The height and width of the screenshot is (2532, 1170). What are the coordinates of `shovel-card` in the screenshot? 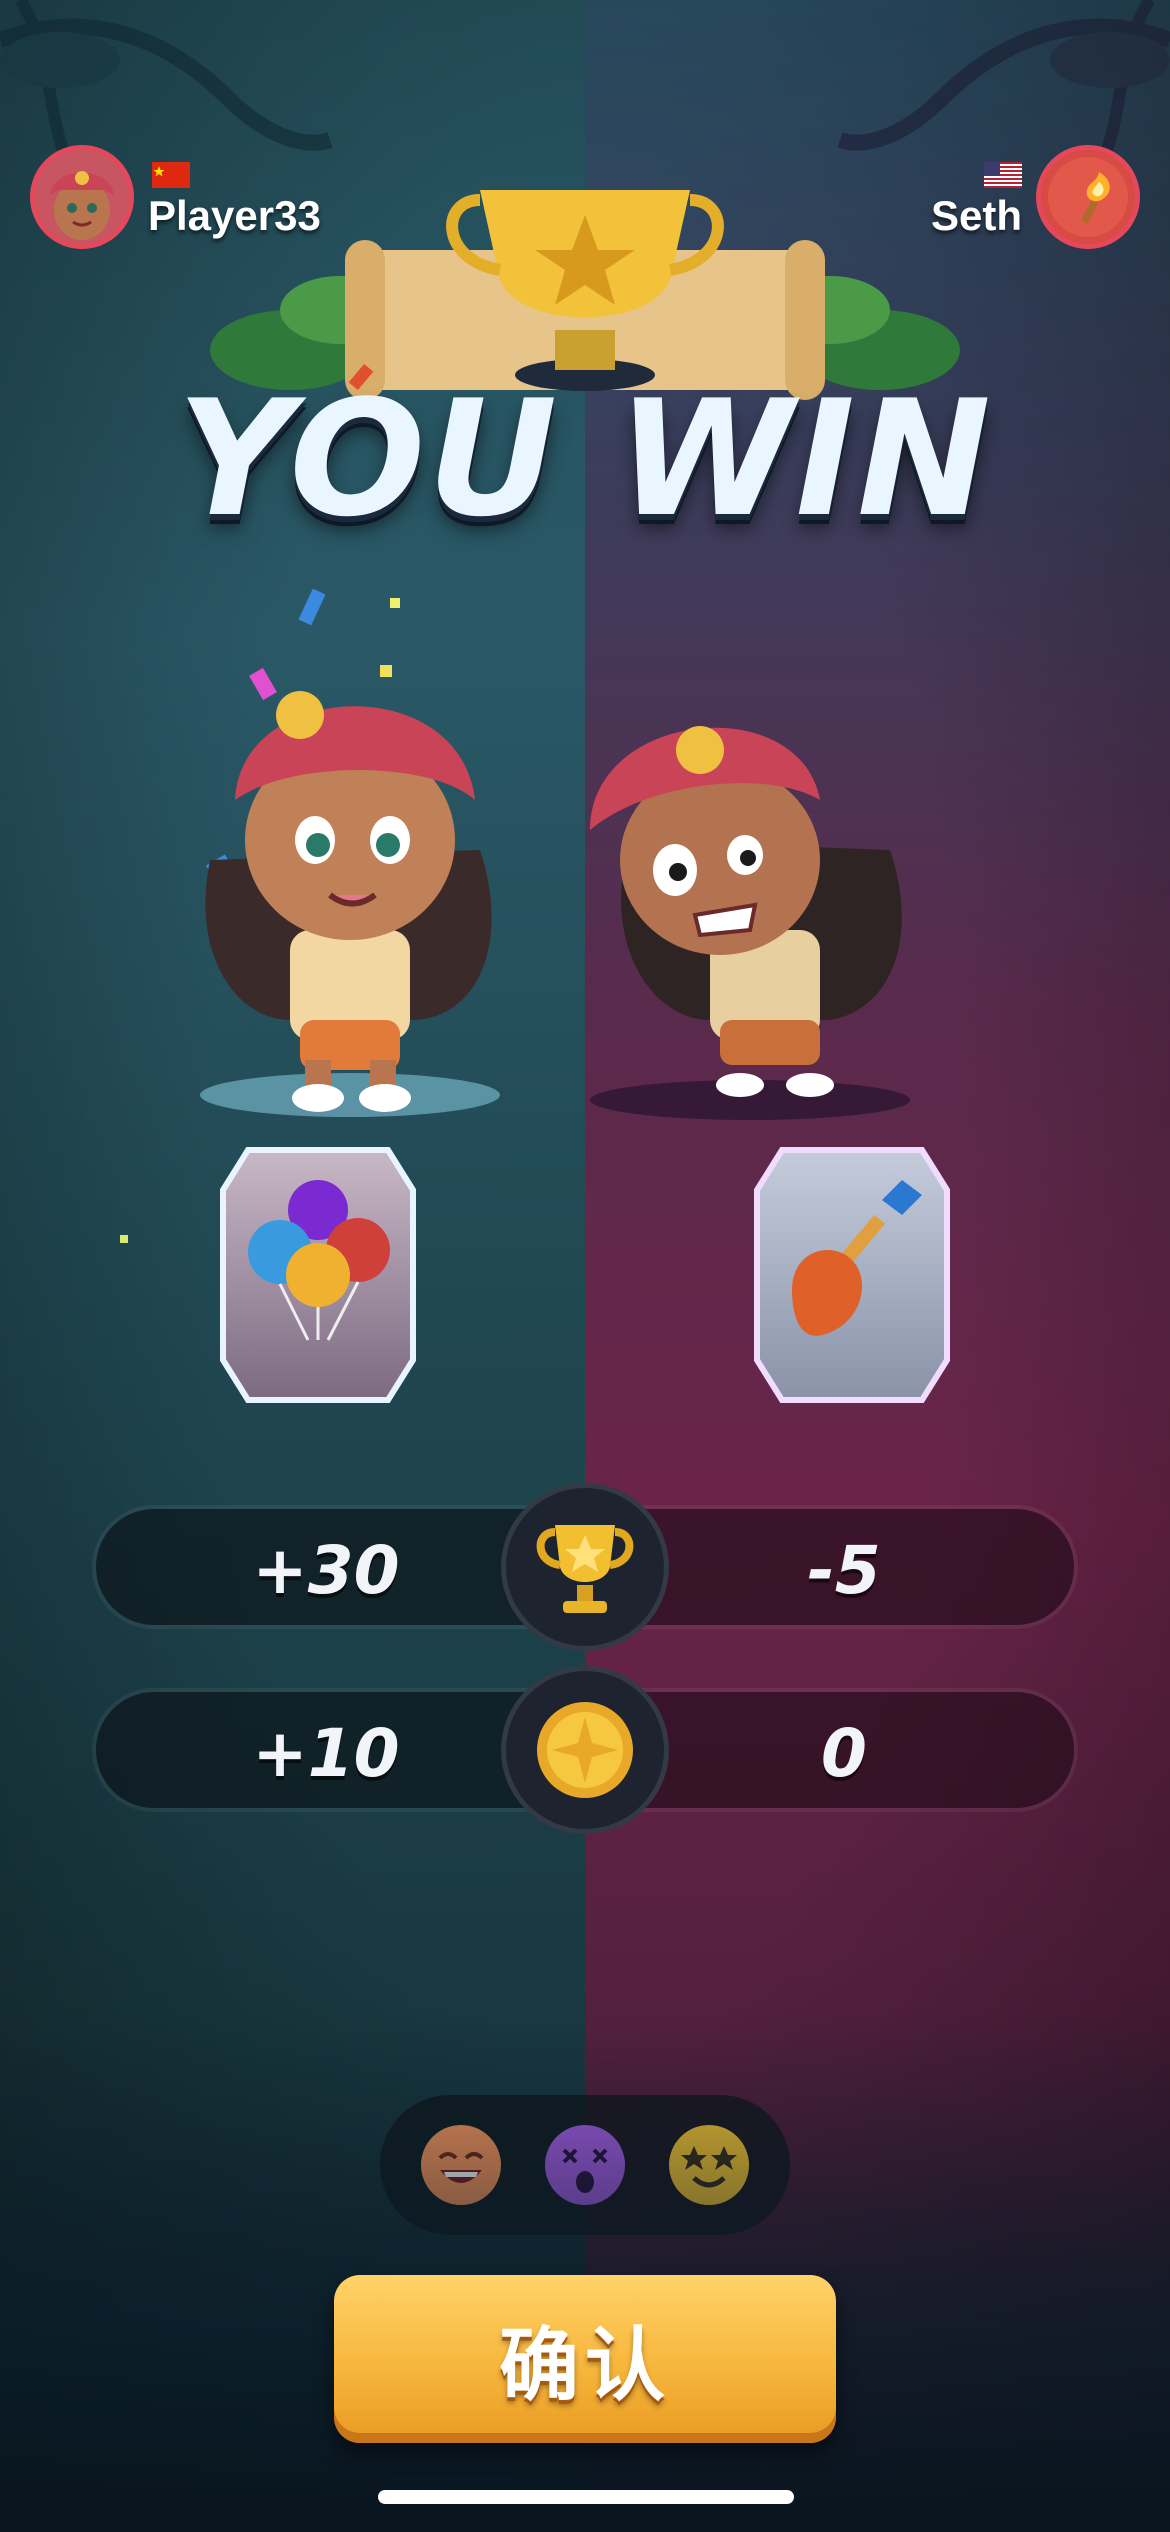 It's located at (852, 1275).